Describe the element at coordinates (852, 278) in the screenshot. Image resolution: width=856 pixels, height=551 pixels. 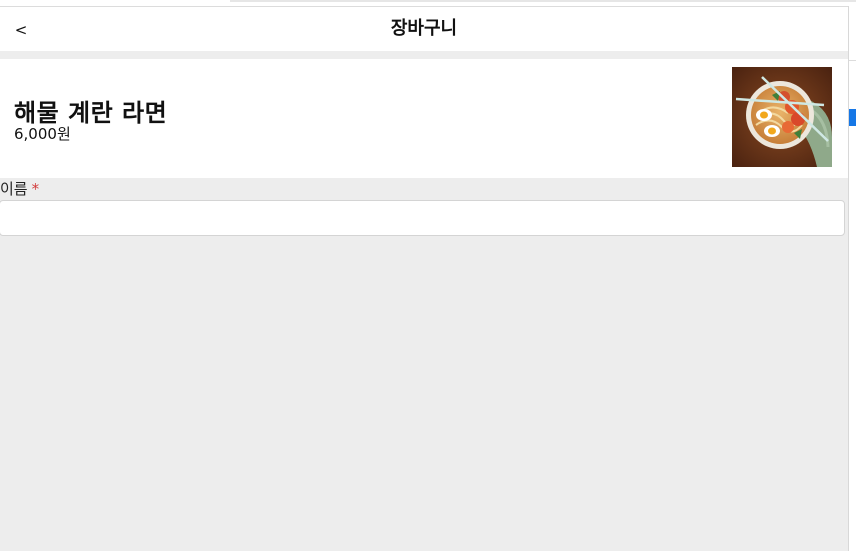
I see `right-gutter` at that location.